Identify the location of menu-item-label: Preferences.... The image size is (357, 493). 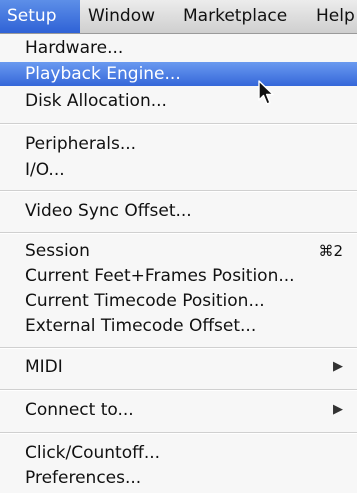
(83, 478).